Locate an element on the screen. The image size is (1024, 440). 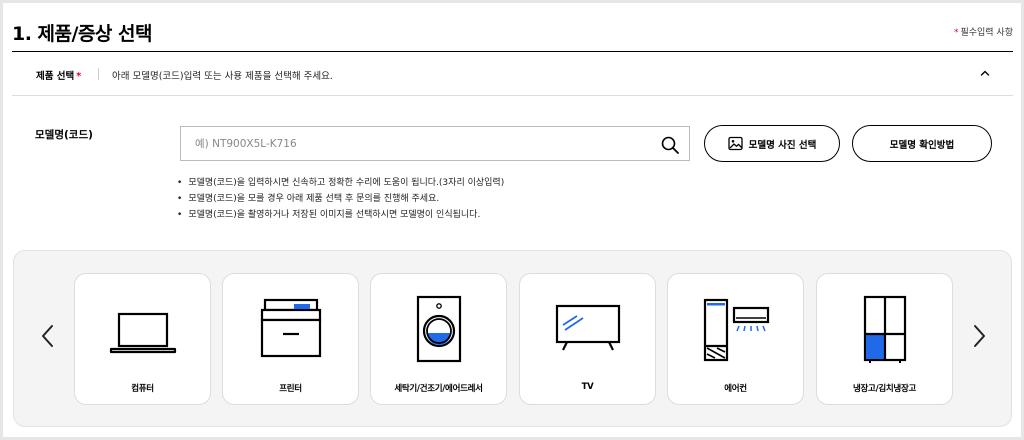
model-code-label: 모델명(코드) is located at coordinates (64, 135).